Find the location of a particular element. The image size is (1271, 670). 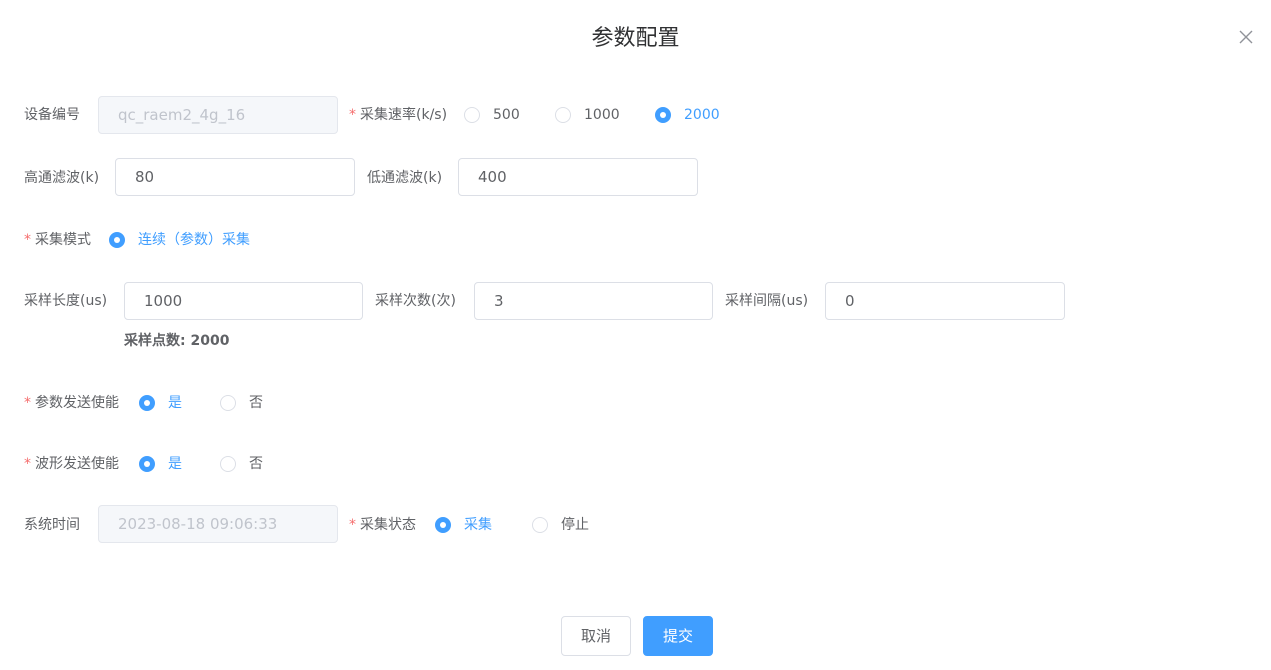

high-pass-label: 高通滤波(k) is located at coordinates (62, 178).